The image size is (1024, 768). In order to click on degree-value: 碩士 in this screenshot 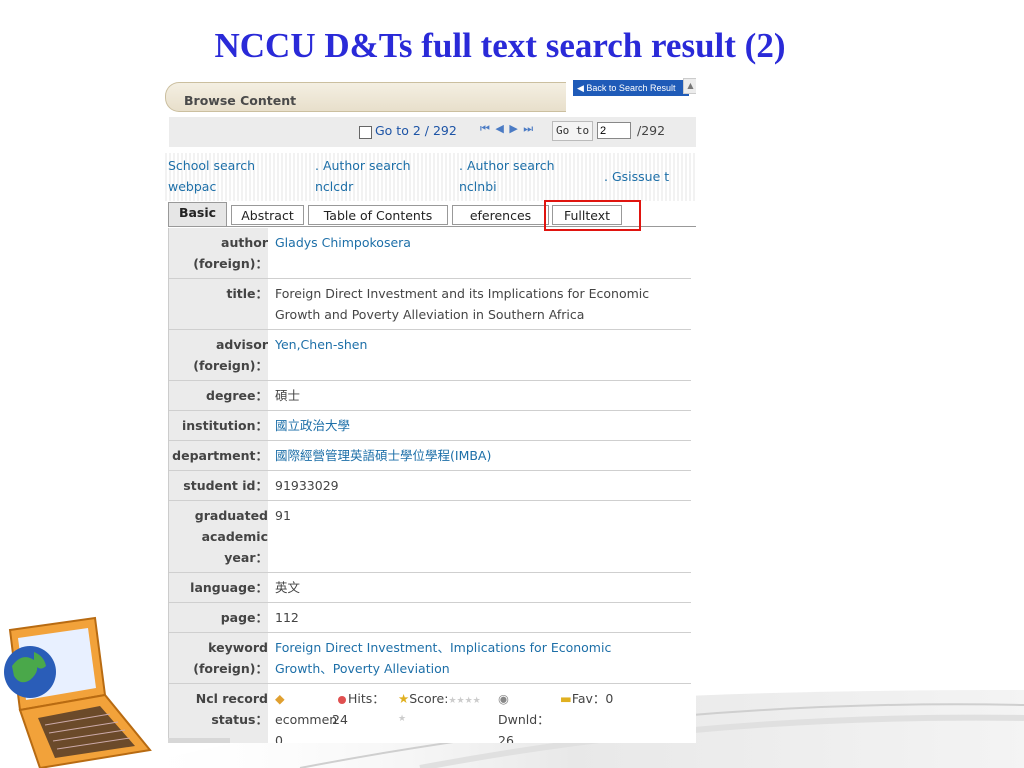, I will do `click(288, 395)`.